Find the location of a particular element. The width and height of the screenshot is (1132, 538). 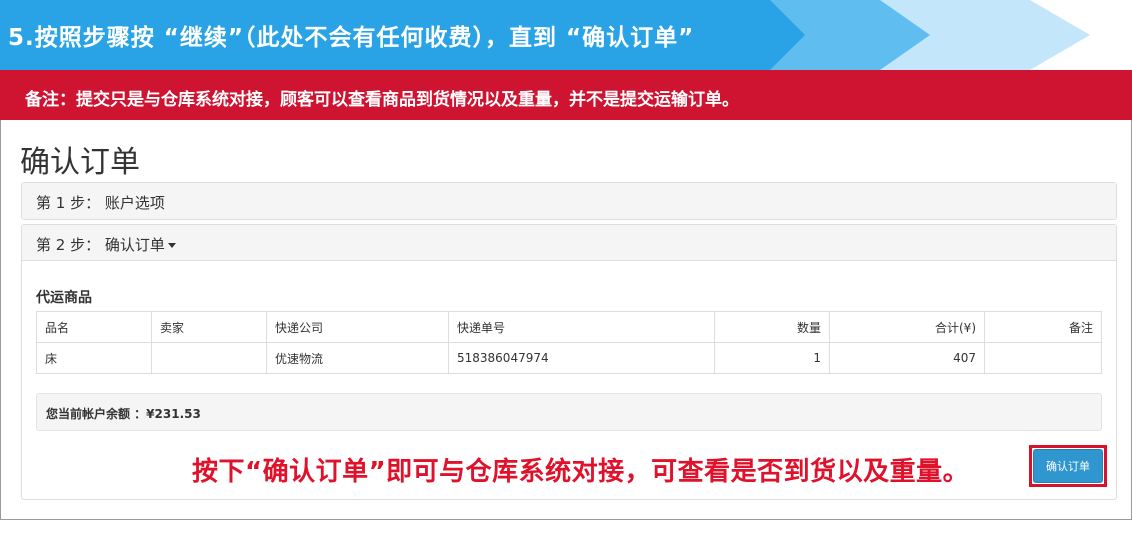

step2-heading: 第 2 步： 确认订单 is located at coordinates (569, 243).